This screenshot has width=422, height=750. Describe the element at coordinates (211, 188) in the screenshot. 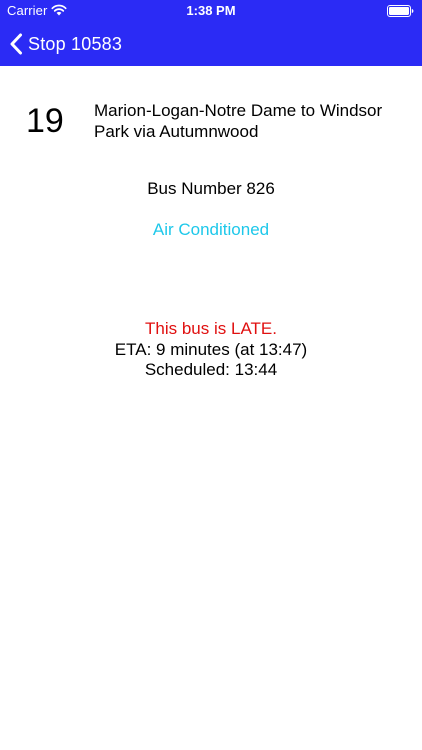

I see `bus-number: Bus Number 826` at that location.